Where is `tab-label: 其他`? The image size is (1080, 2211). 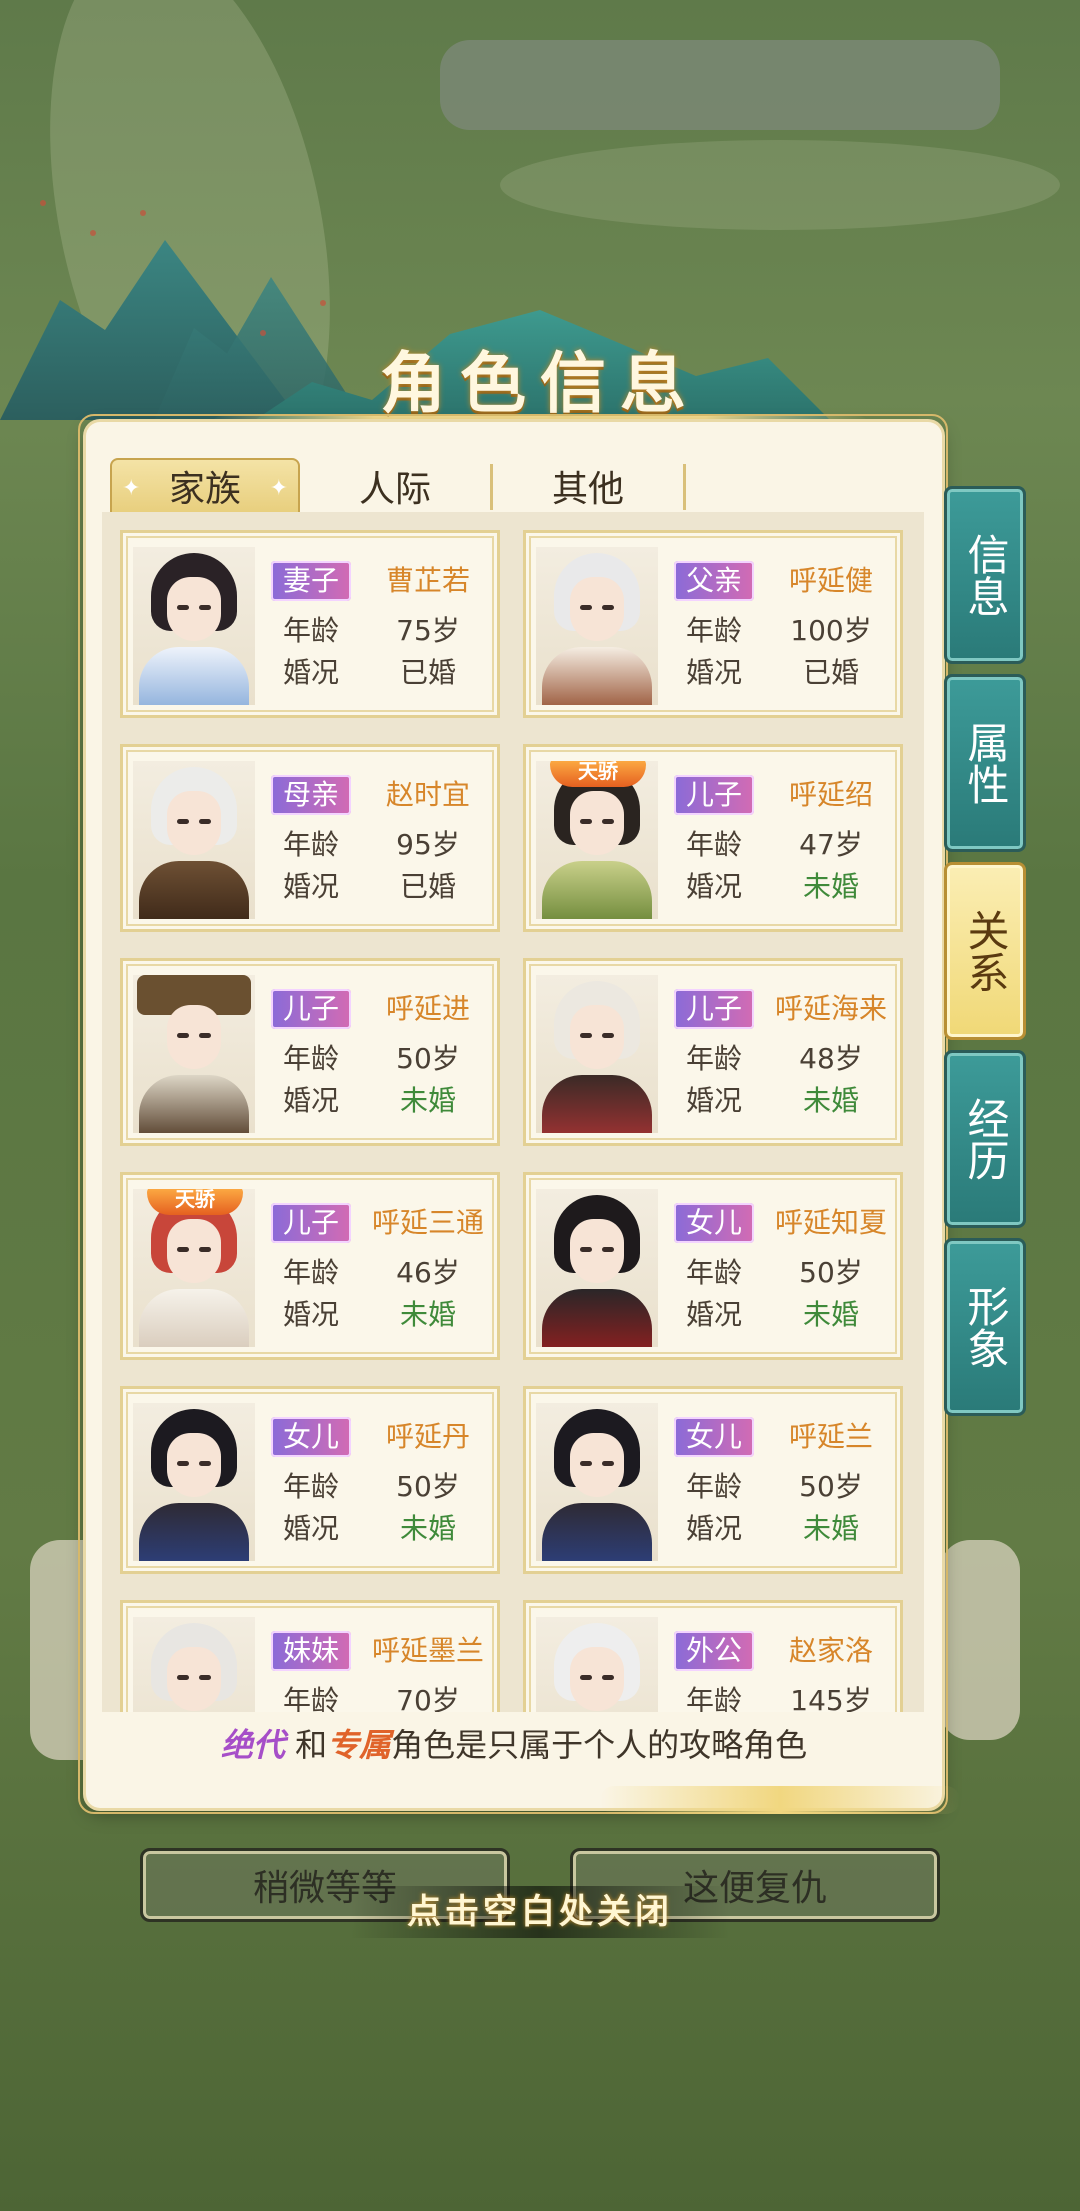
tab-label: 其他 is located at coordinates (587, 489).